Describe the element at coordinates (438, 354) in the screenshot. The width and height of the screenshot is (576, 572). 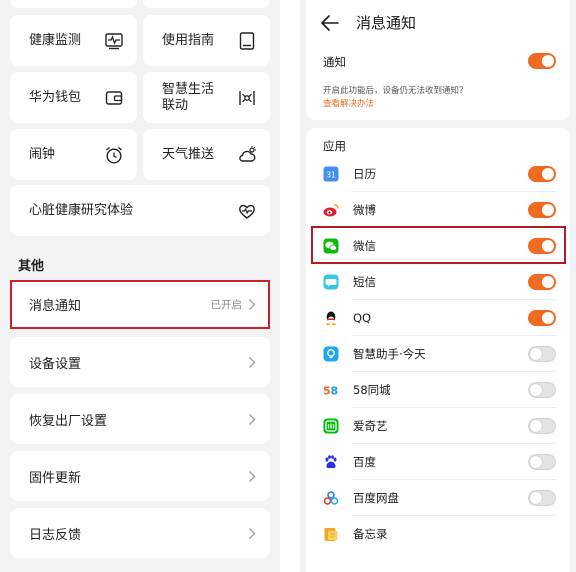
I see `app-row-smart-assistant: 智慧助手·今天` at that location.